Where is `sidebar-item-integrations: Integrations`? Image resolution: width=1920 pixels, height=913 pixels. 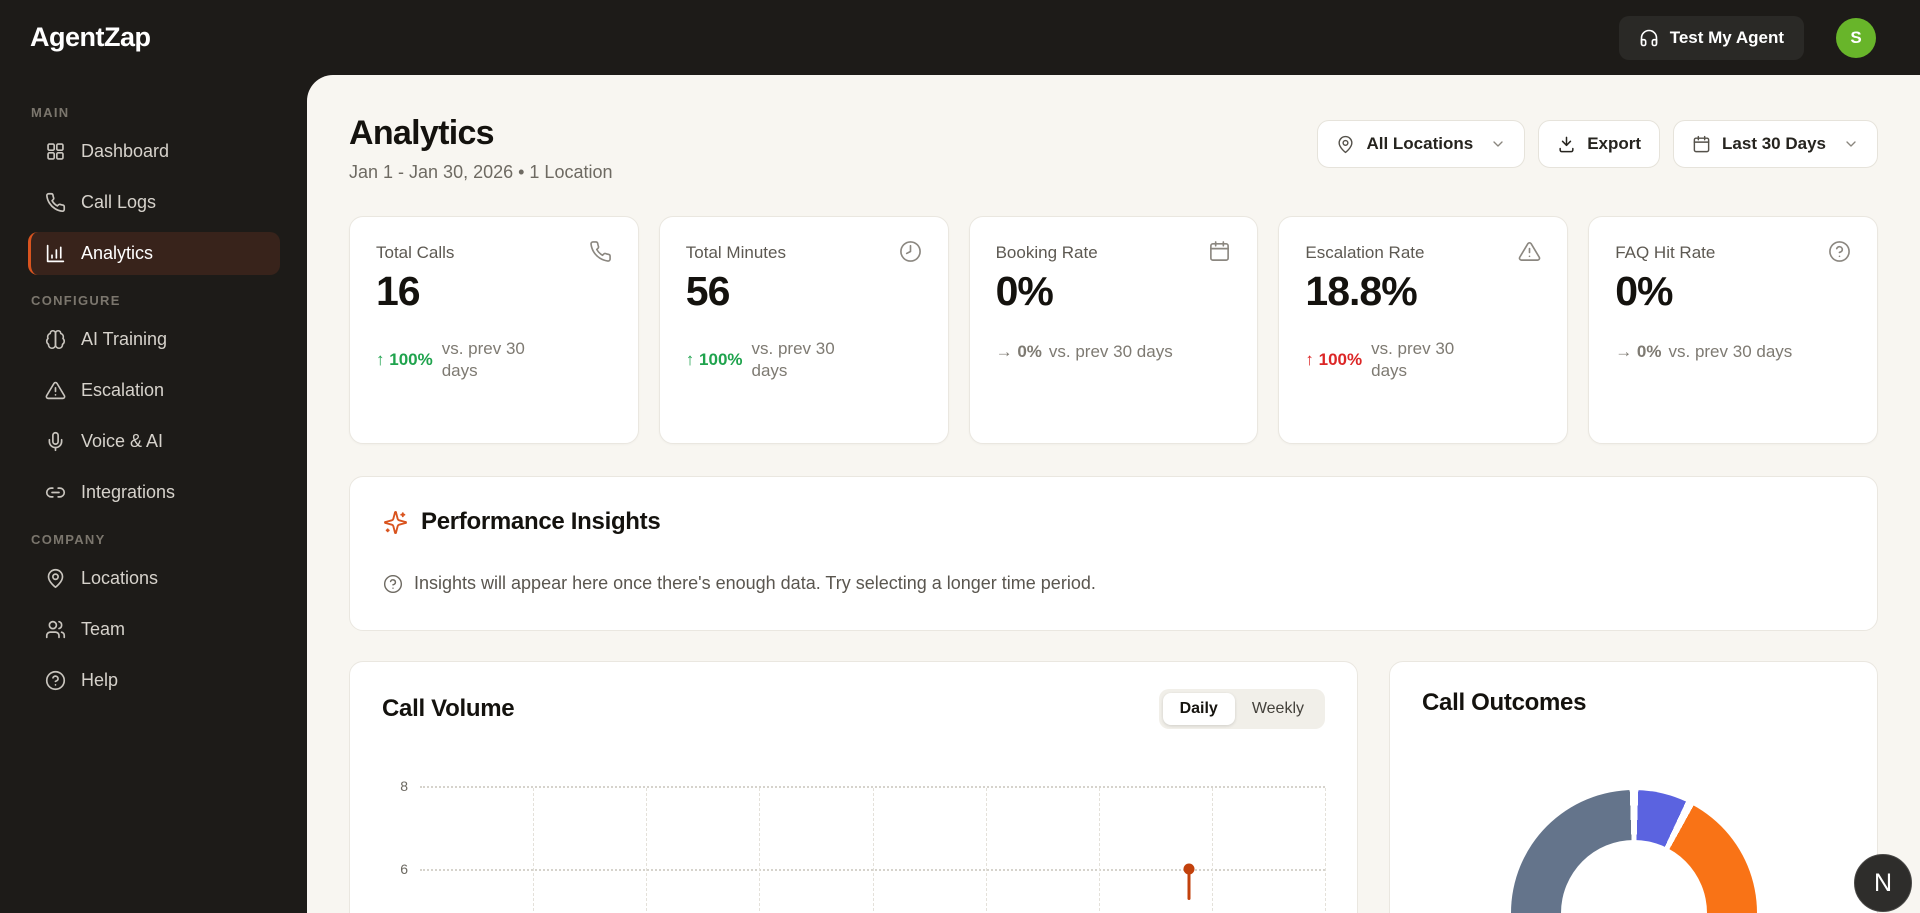 sidebar-item-integrations: Integrations is located at coordinates (154, 492).